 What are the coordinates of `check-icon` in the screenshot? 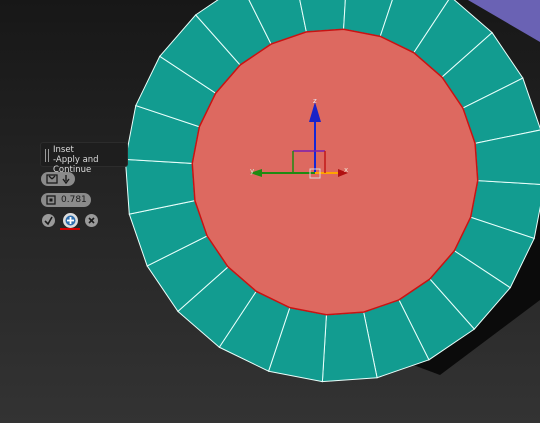 It's located at (48, 221).